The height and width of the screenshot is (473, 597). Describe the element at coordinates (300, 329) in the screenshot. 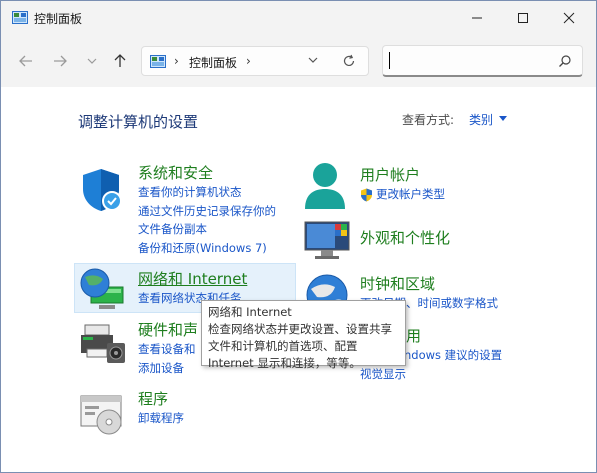

I see `tooltip-line: 检查网络状态并更改设置、设置共享` at that location.